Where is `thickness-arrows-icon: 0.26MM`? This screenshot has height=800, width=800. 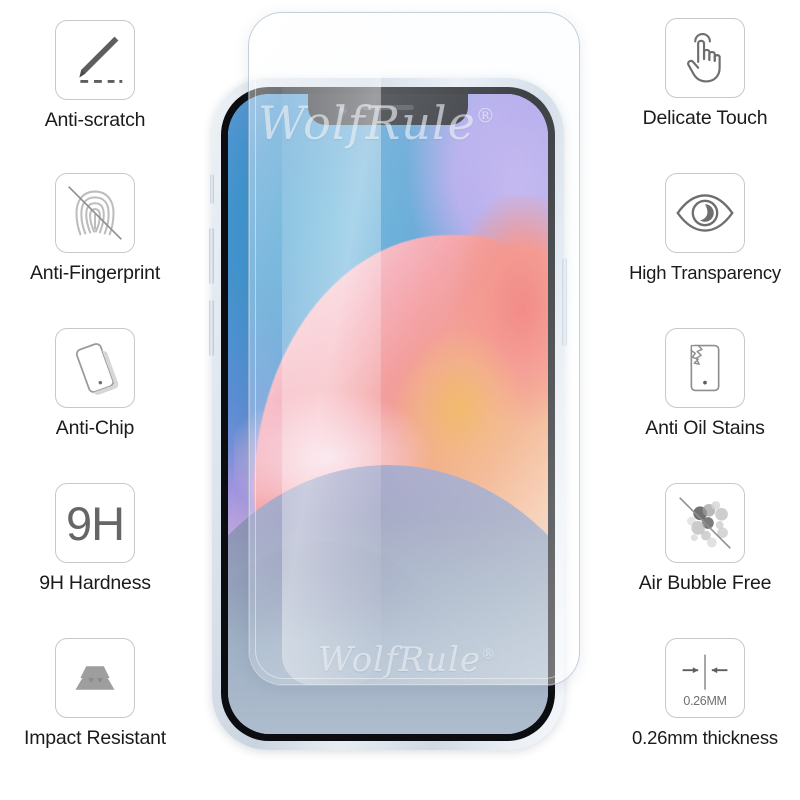
thickness-arrows-icon: 0.26MM is located at coordinates (705, 678).